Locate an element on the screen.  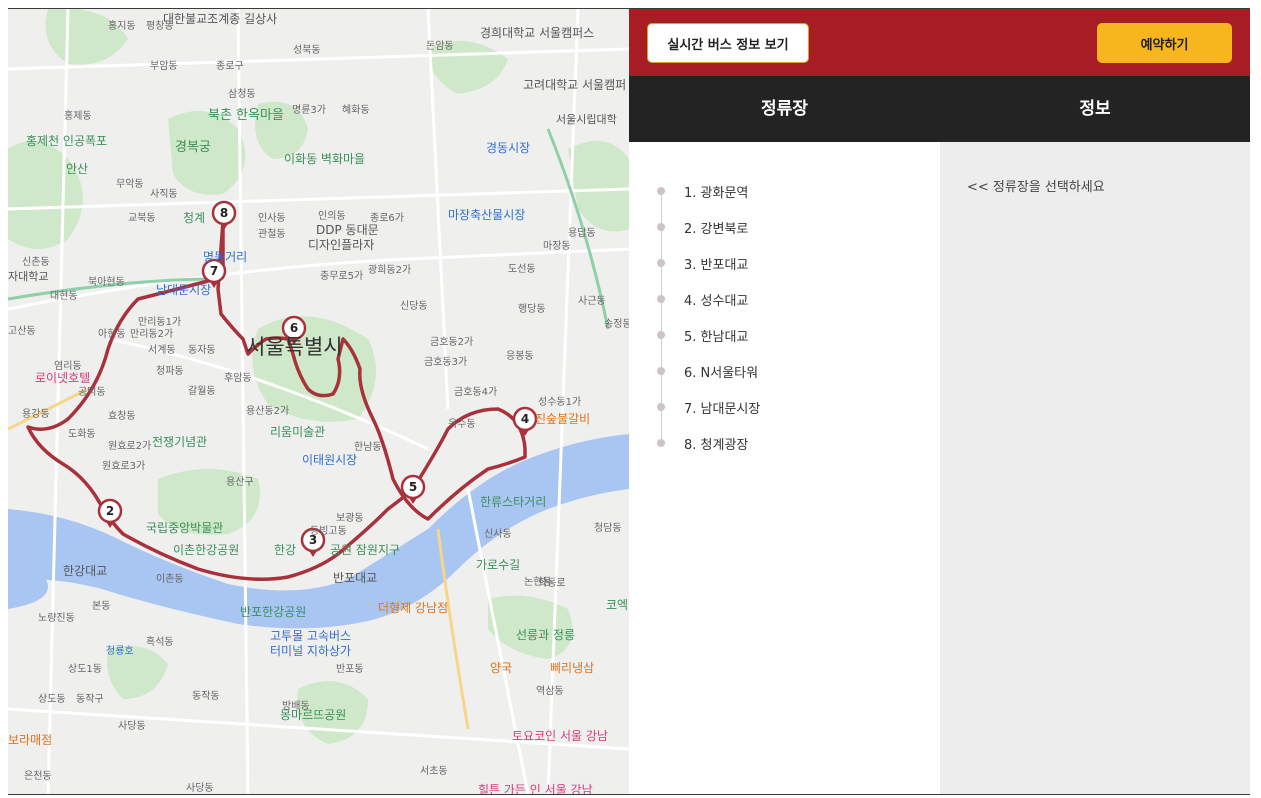
map-place-label: 반포한강공원 is located at coordinates (273, 612).